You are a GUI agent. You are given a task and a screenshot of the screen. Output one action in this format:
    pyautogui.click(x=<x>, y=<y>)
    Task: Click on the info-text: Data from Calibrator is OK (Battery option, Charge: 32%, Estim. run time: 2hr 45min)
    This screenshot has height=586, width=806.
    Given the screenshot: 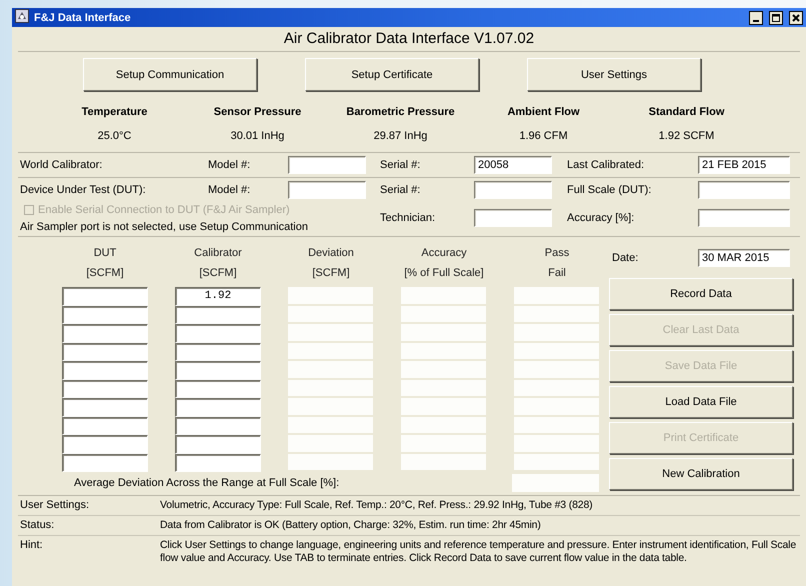 What is the action you would take?
    pyautogui.click(x=351, y=525)
    